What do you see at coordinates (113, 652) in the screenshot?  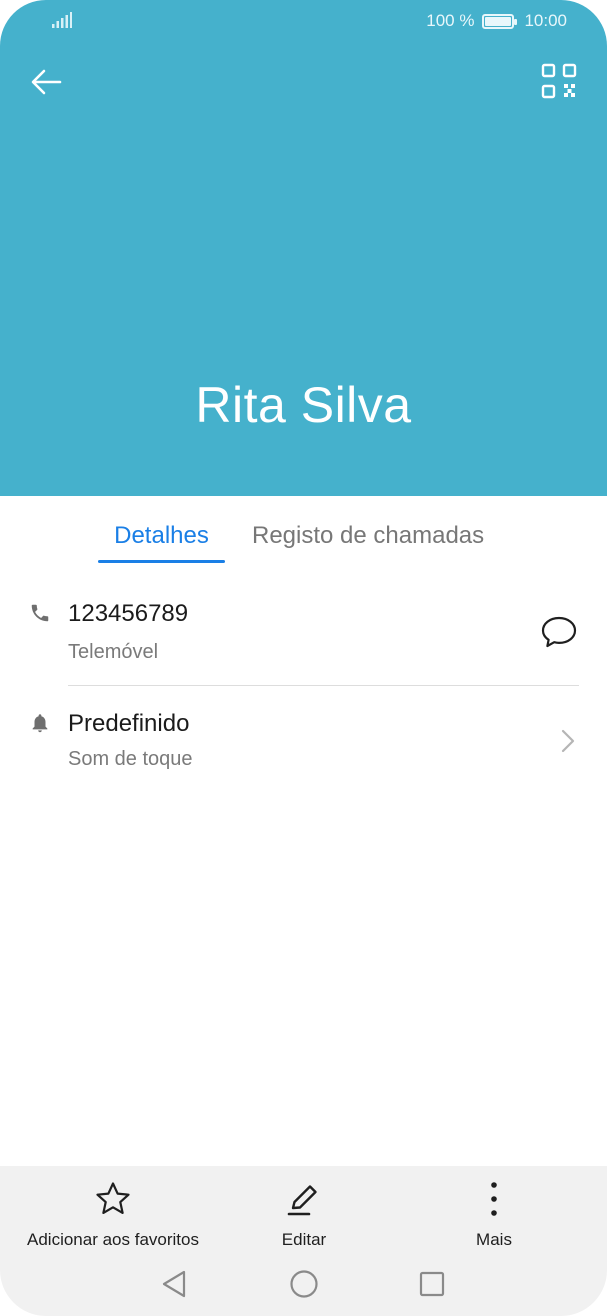 I see `phone-type: Telemóvel` at bounding box center [113, 652].